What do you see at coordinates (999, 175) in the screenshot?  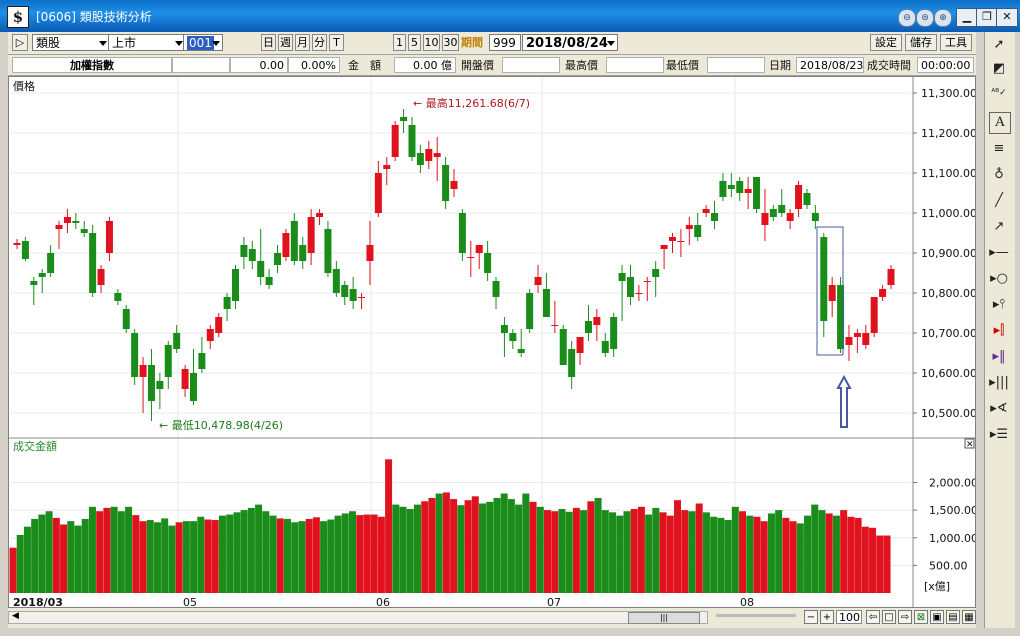 I see `color-icon: ♁` at bounding box center [999, 175].